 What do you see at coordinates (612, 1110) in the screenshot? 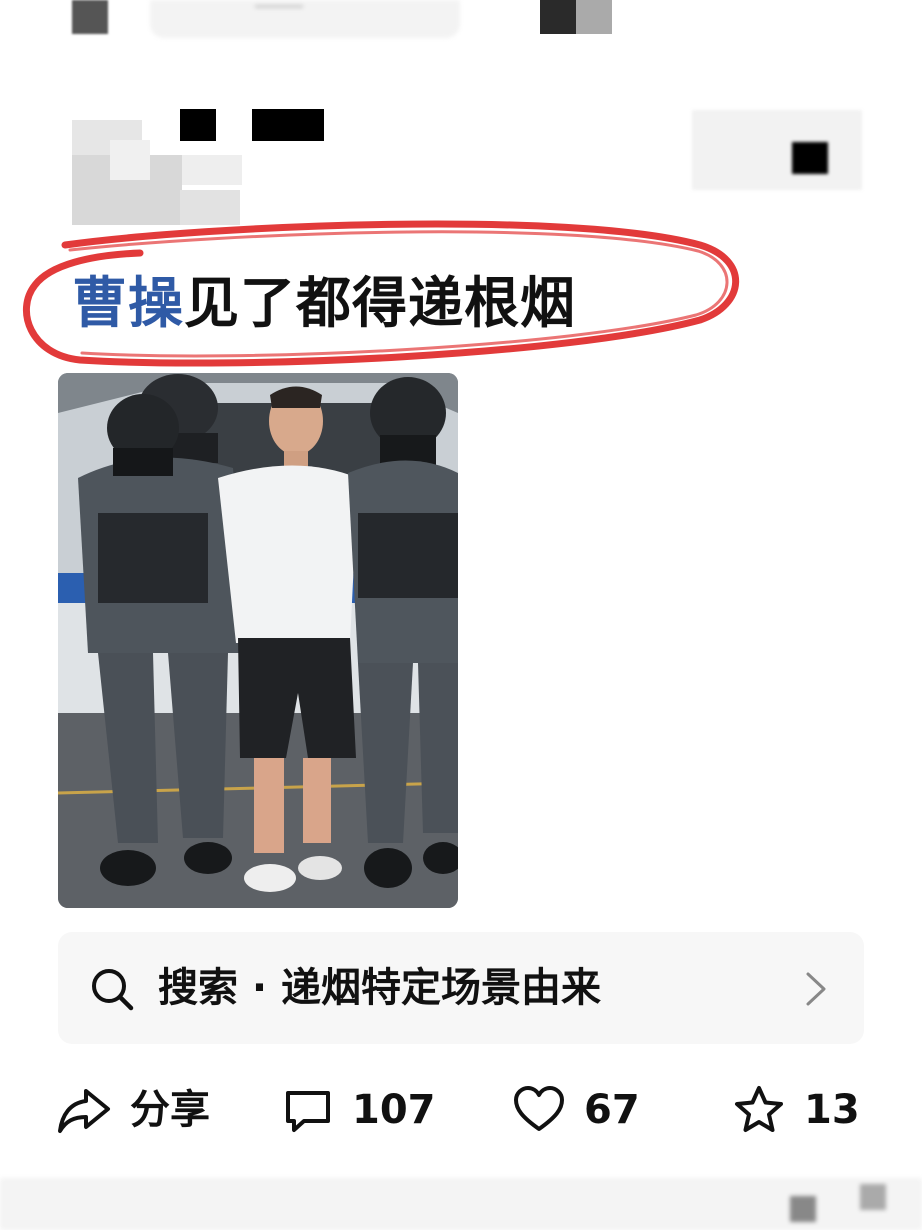
I see `likes-count: 67` at bounding box center [612, 1110].